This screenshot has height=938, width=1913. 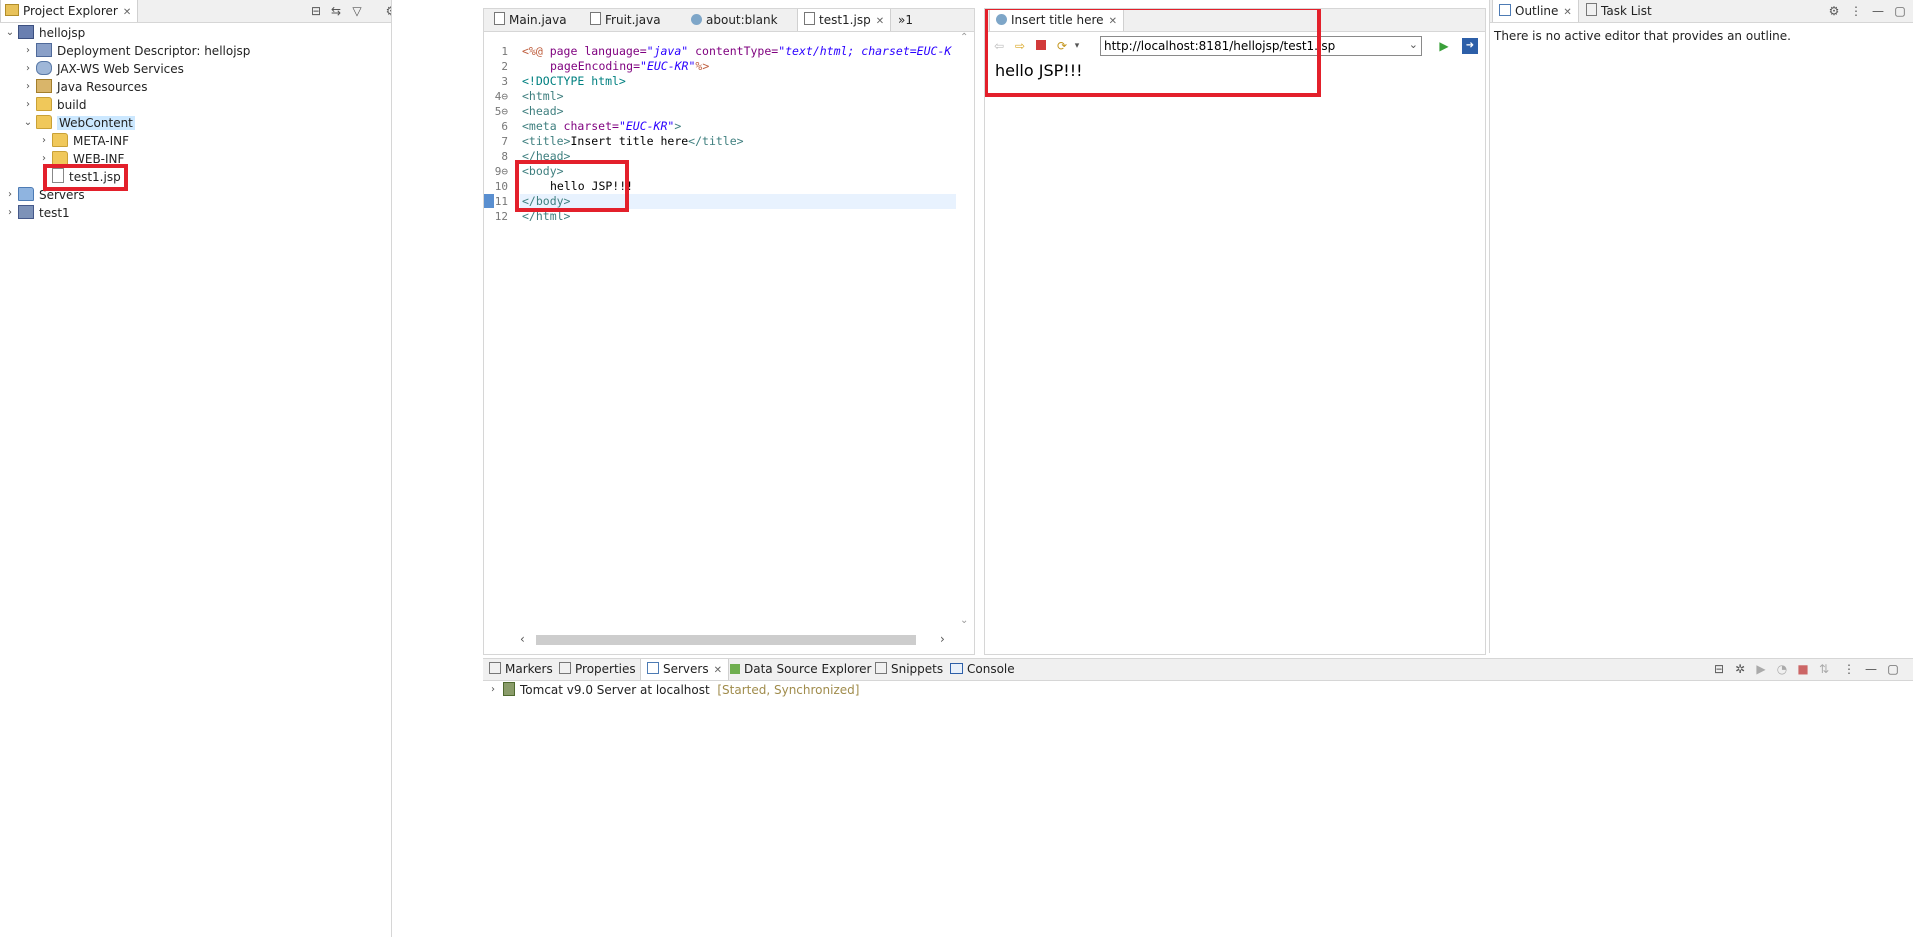 I want to click on tree-item-label: JAX-WS Web Services, so click(x=120, y=69).